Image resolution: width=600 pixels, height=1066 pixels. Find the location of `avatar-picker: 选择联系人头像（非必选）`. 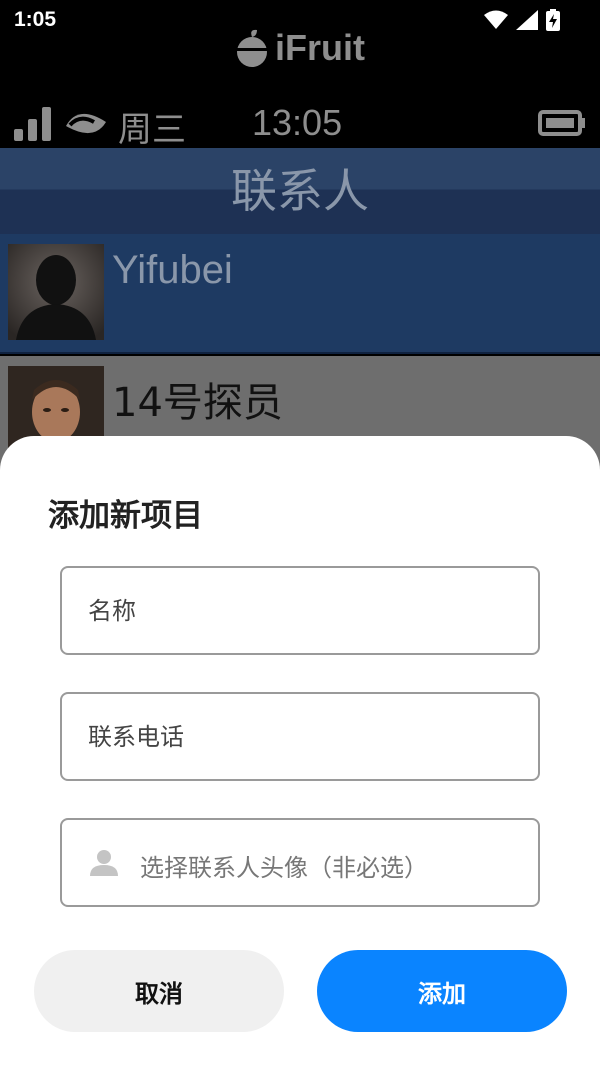

avatar-picker: 选择联系人头像（非必选） is located at coordinates (300, 862).